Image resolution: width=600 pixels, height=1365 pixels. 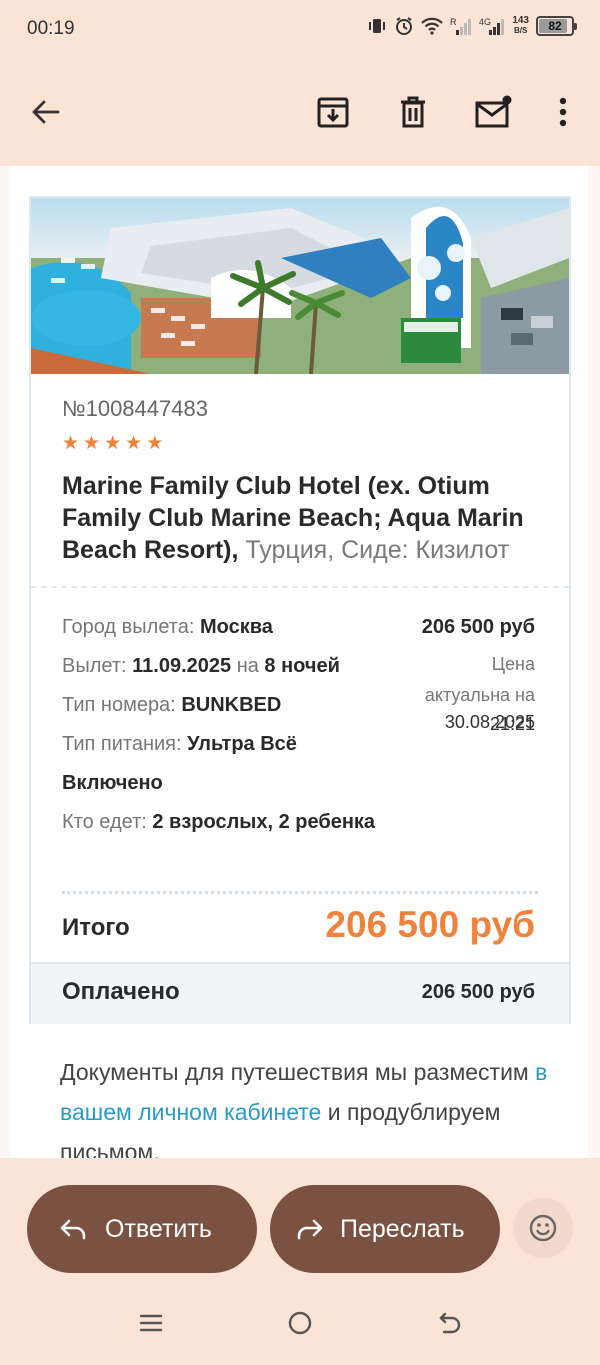 What do you see at coordinates (485, 22) in the screenshot?
I see `svg-text: 4G` at bounding box center [485, 22].